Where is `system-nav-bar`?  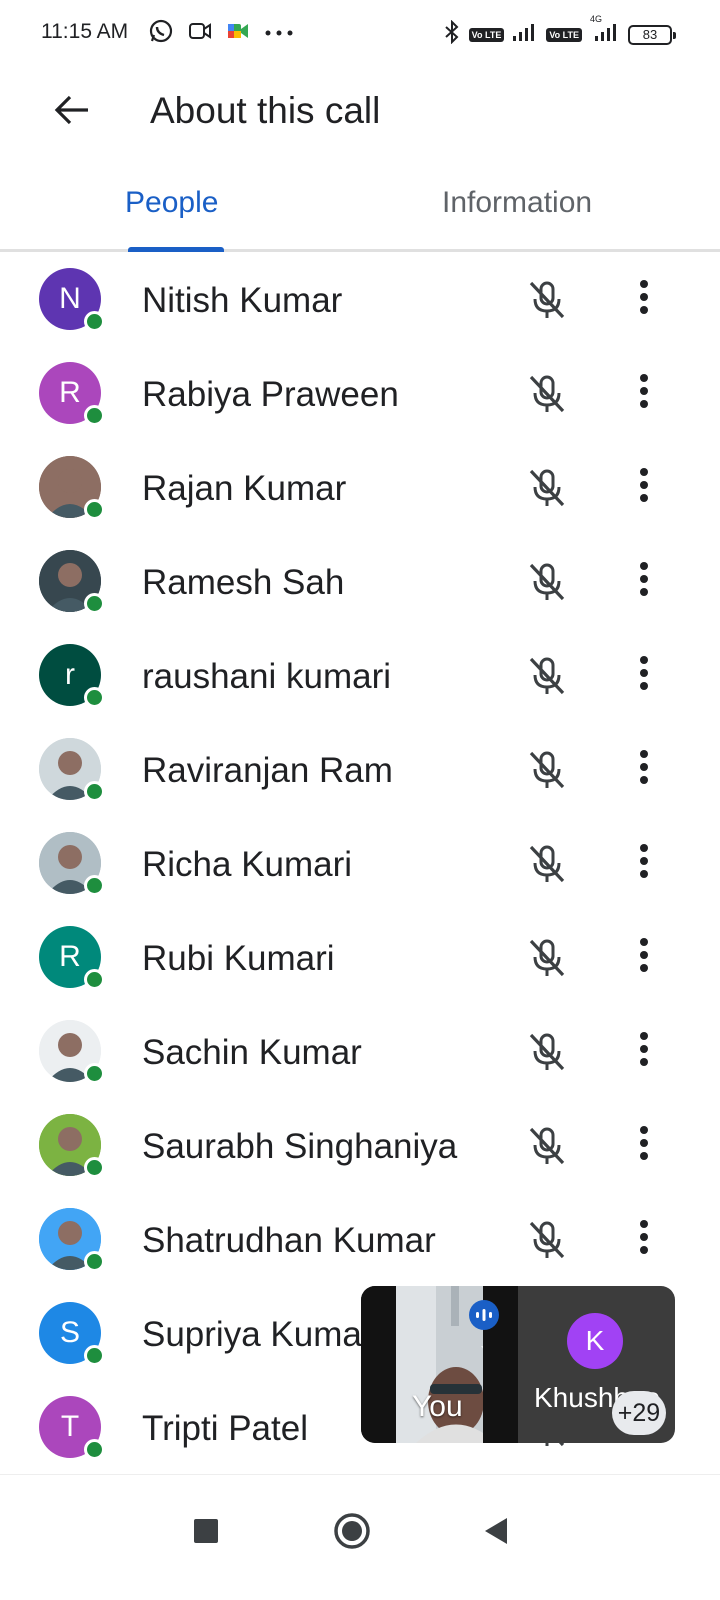
system-nav-bar is located at coordinates (360, 1537).